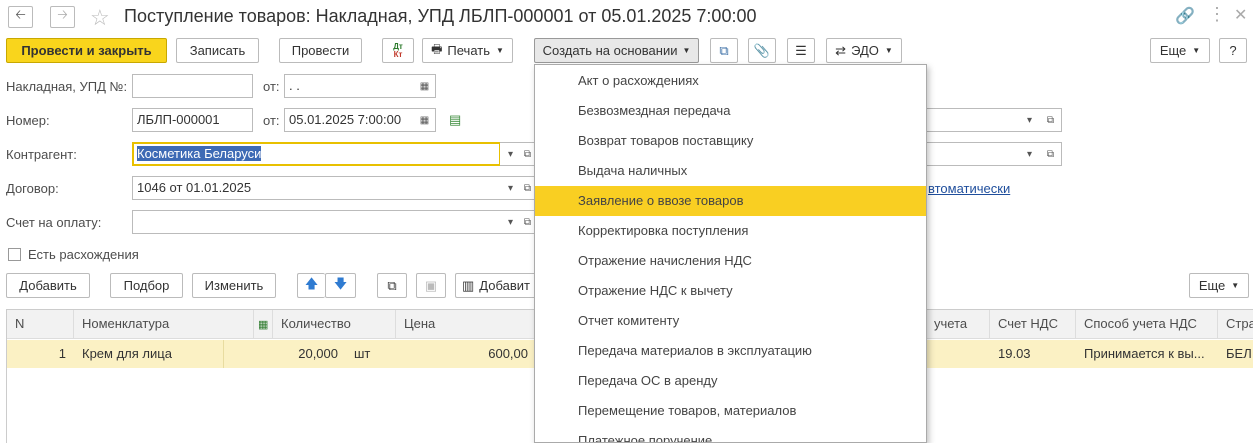 The width and height of the screenshot is (1253, 443). I want to click on post-button: Провести, so click(320, 50).